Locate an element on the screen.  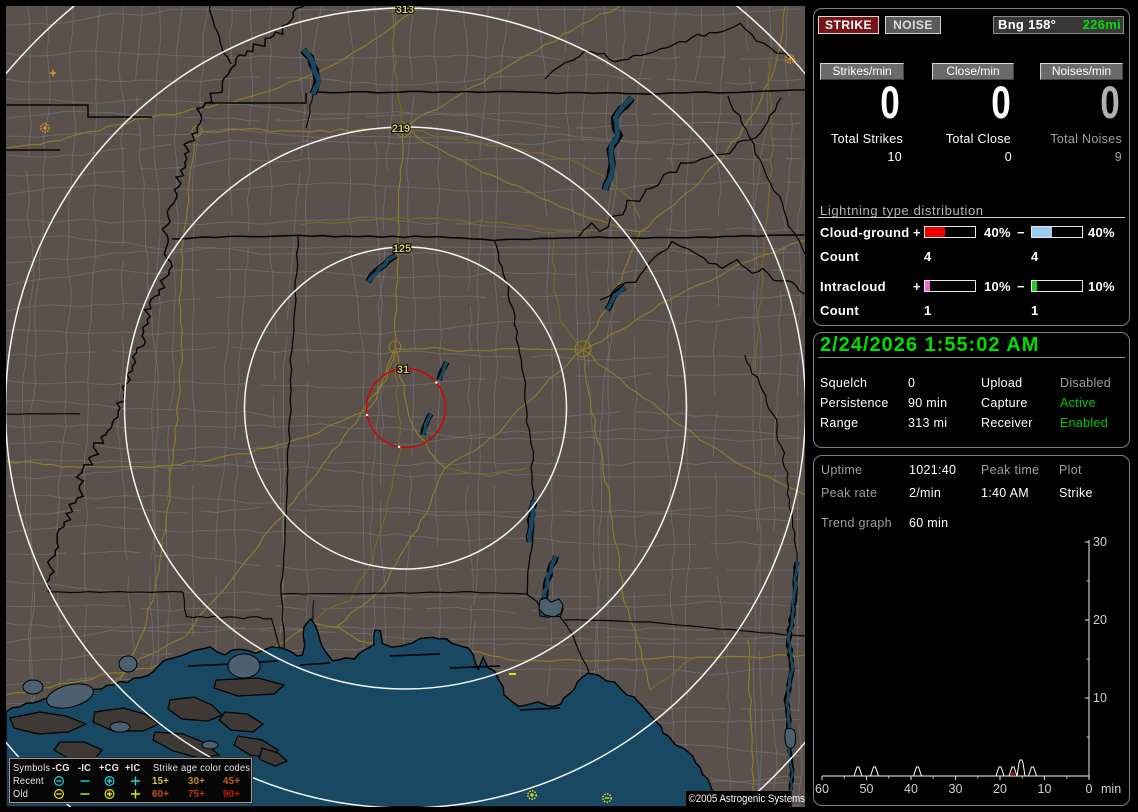
svg-text: min is located at coordinates (1111, 789).